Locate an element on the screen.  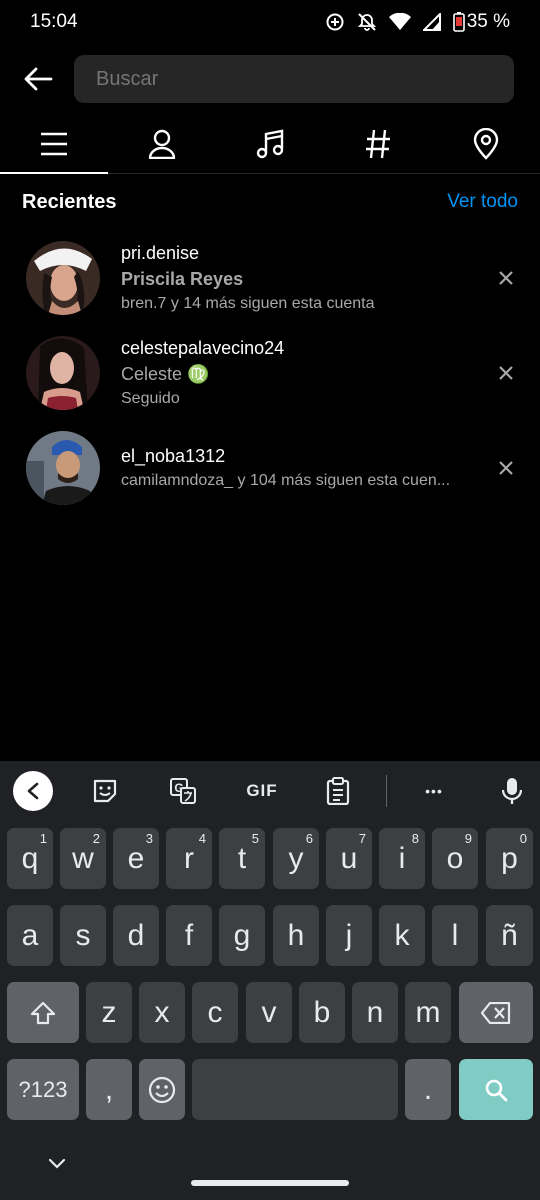
wifi-icon is located at coordinates (399, 22).